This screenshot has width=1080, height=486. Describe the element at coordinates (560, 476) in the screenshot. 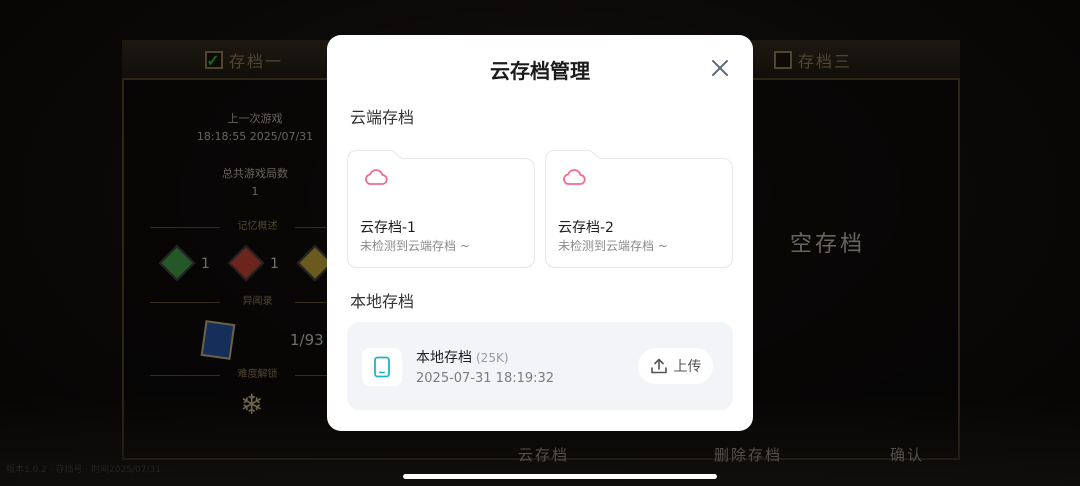

I see `home-indicator` at that location.